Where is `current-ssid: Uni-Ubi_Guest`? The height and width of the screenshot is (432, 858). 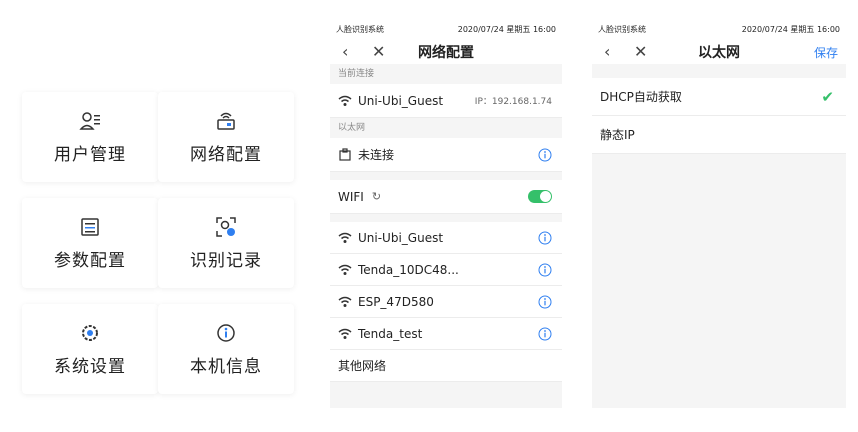
current-ssid: Uni-Ubi_Guest is located at coordinates (401, 100).